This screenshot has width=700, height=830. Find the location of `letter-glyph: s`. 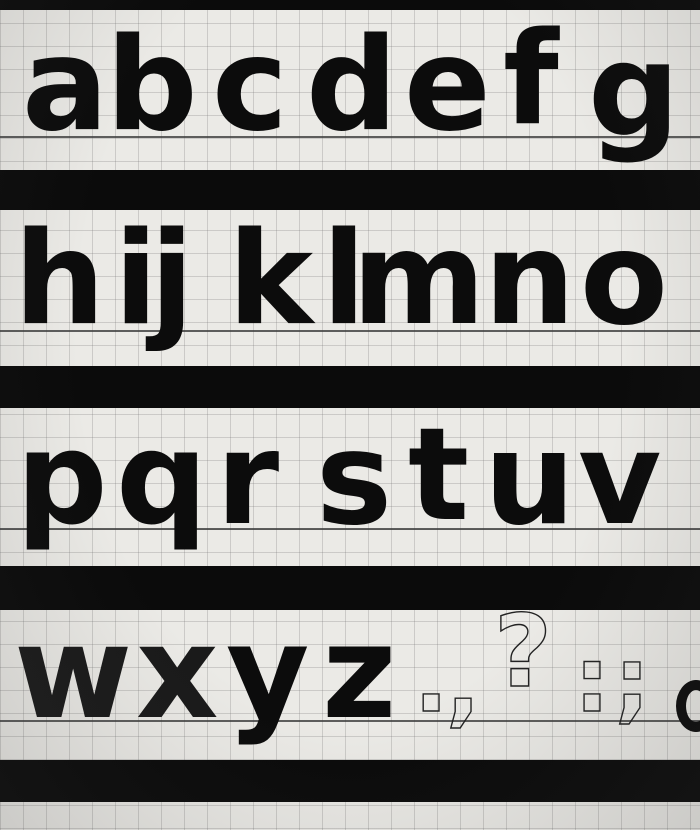

letter-glyph: s is located at coordinates (354, 479).